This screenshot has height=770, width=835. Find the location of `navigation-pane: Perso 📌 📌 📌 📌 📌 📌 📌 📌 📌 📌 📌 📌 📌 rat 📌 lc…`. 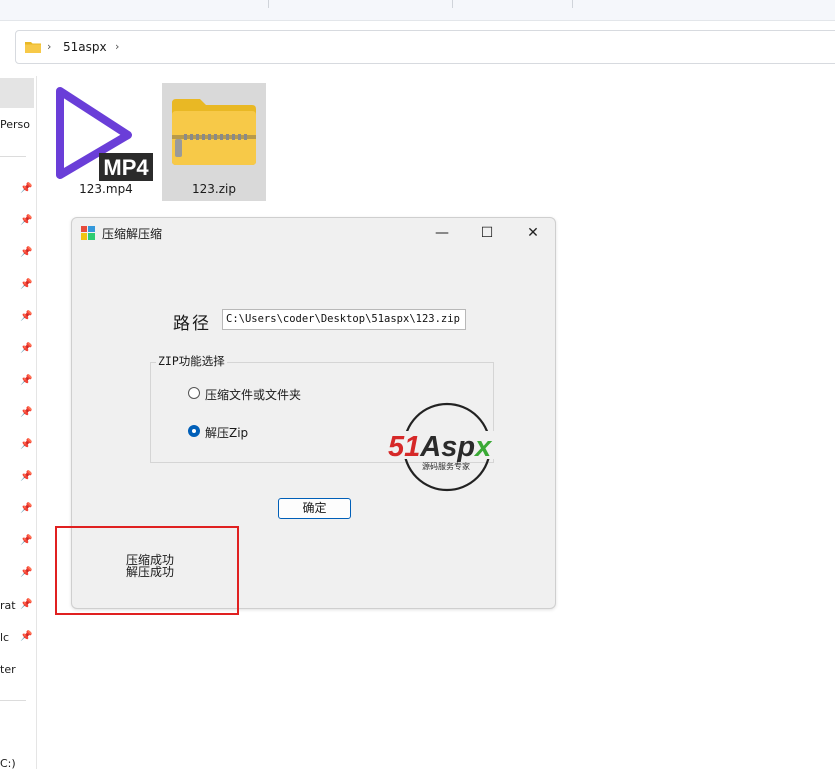

navigation-pane: Perso 📌 📌 📌 📌 📌 📌 📌 📌 📌 📌 📌 📌 📌 rat 📌 lc… is located at coordinates (18, 423).